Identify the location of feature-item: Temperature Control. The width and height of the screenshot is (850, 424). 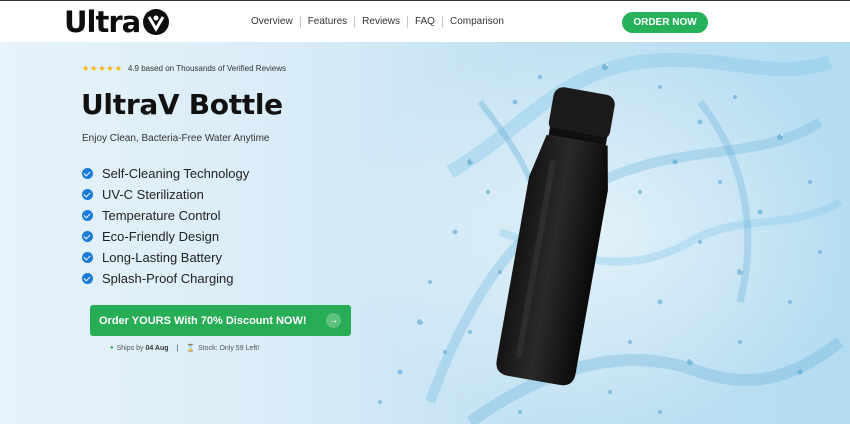
(165, 215).